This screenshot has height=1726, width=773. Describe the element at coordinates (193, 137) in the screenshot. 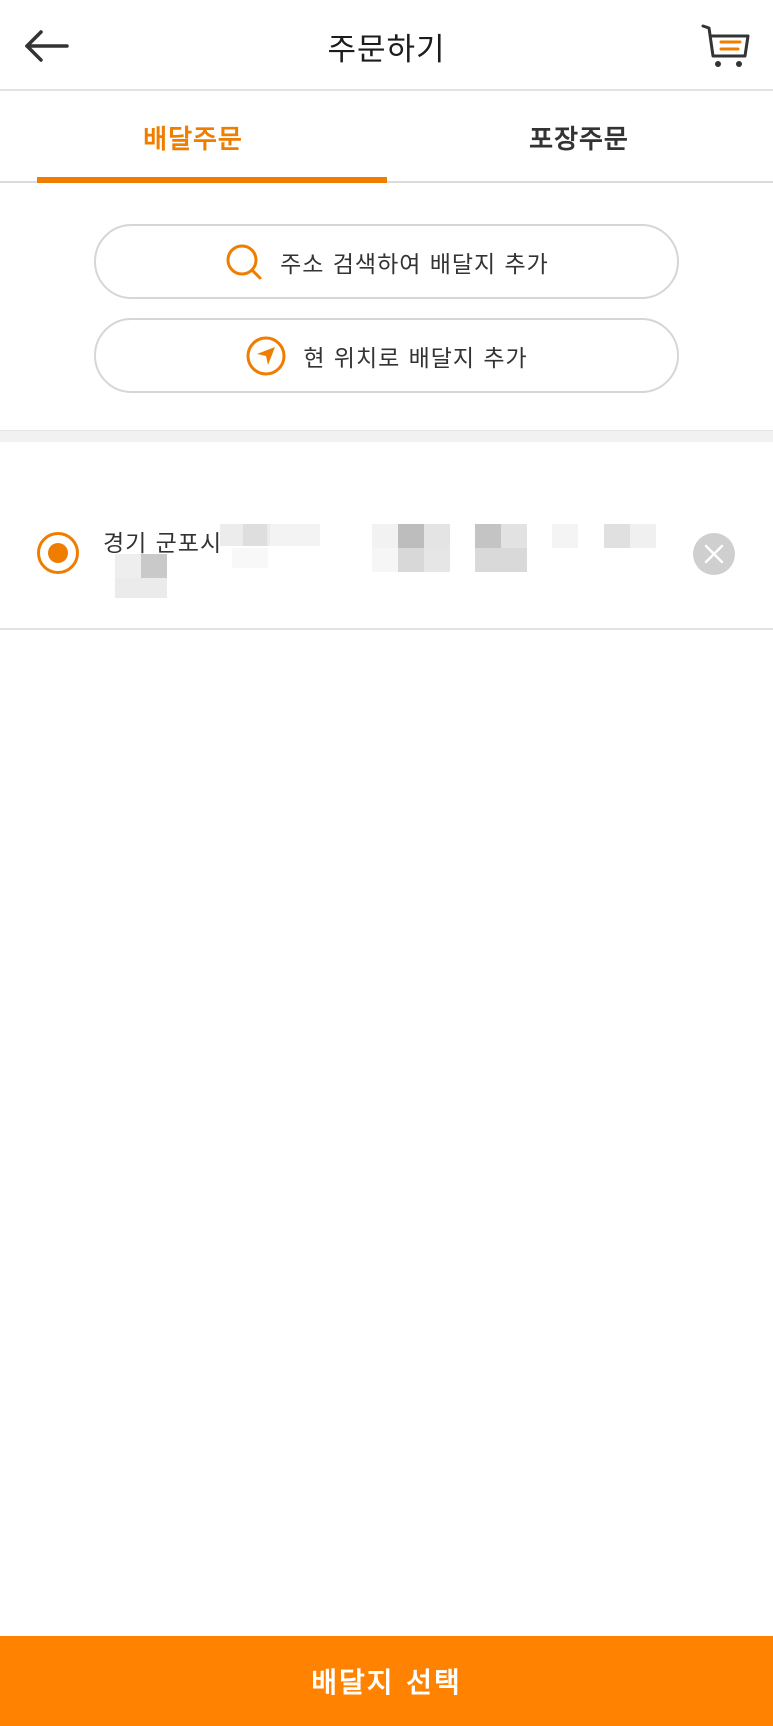

I see `tab-delivery: 배달주문` at that location.